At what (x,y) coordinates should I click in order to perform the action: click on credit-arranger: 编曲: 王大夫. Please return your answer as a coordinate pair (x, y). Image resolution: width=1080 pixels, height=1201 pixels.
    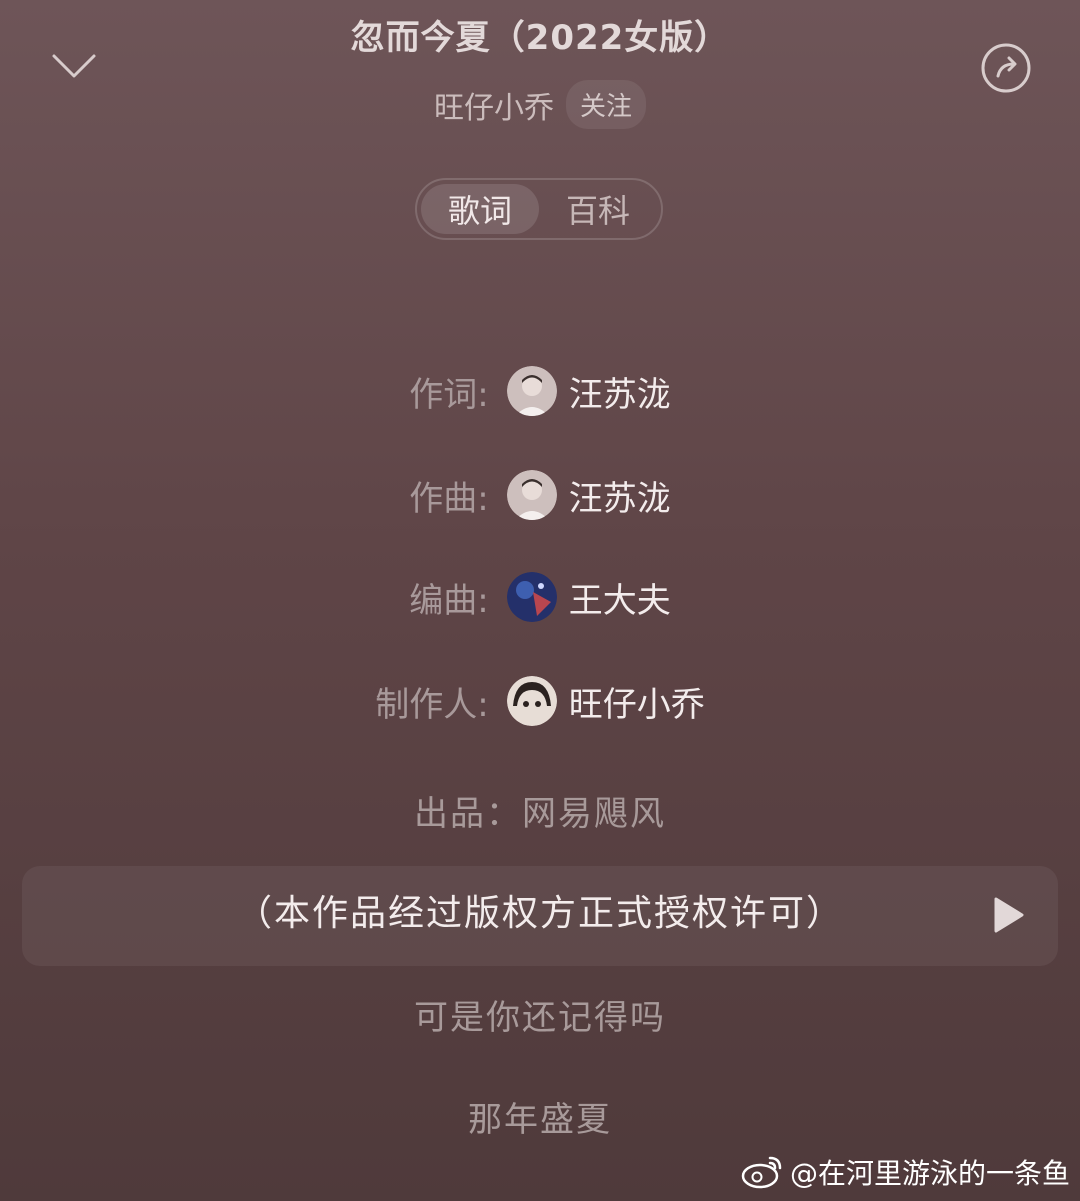
    Looking at the image, I should click on (540, 597).